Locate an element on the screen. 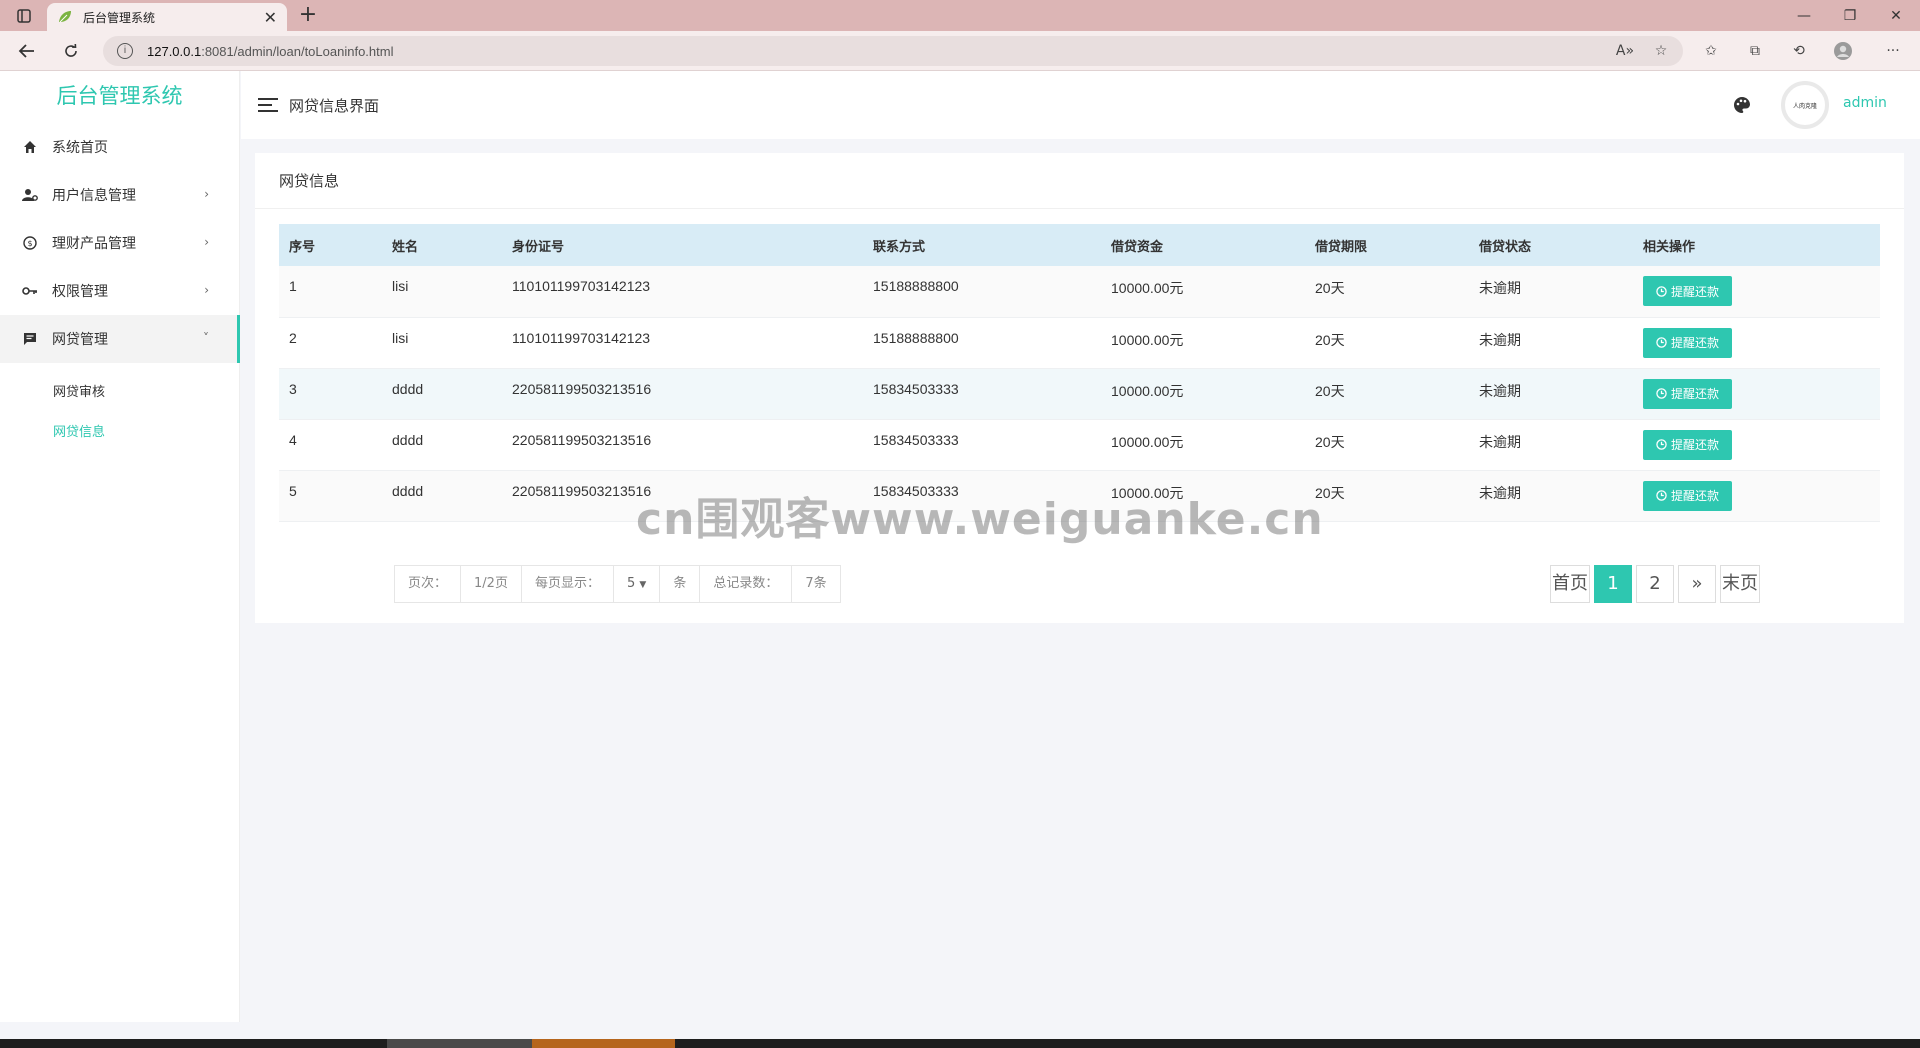 The image size is (1920, 1048). loans-submenu: 网贷审核 网贷信息 is located at coordinates (119, 408).